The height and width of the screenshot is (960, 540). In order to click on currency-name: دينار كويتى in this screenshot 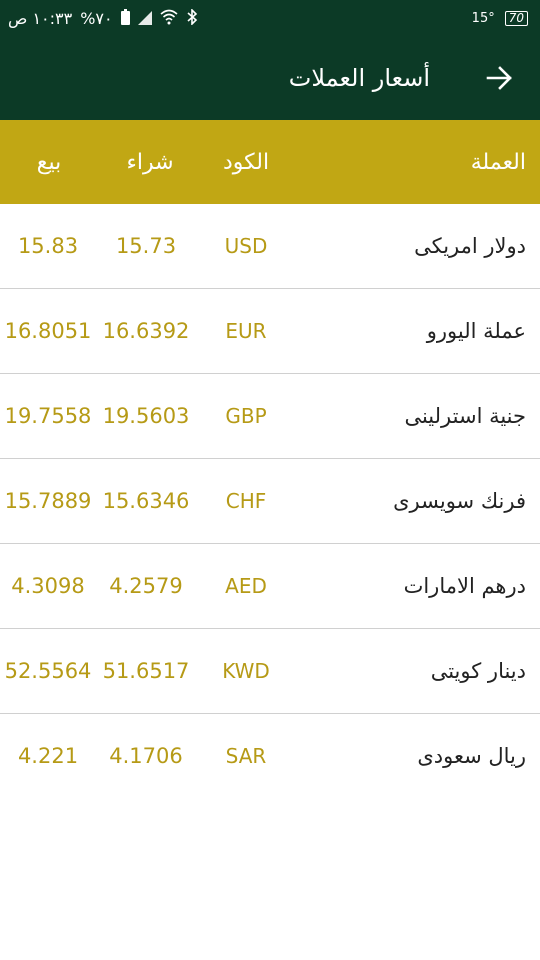, I will do `click(478, 671)`.